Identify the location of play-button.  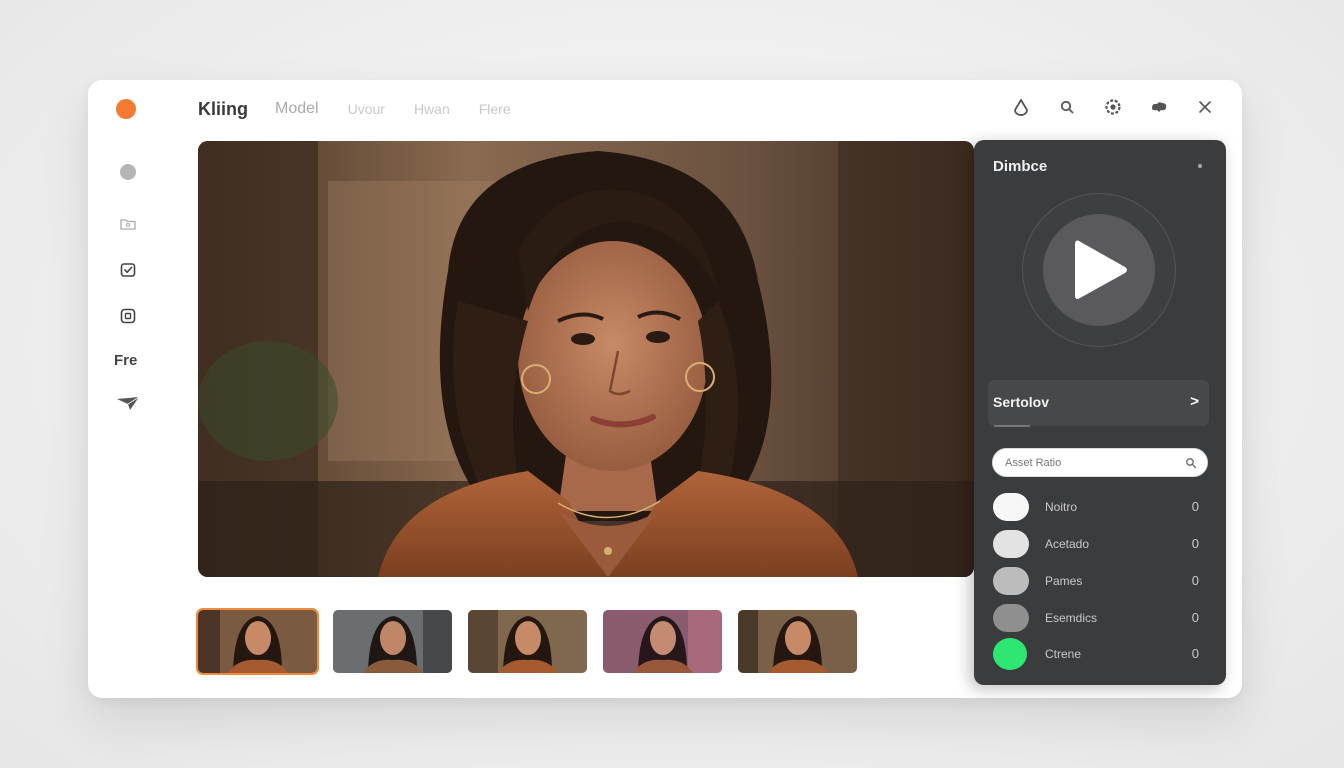
(1099, 270).